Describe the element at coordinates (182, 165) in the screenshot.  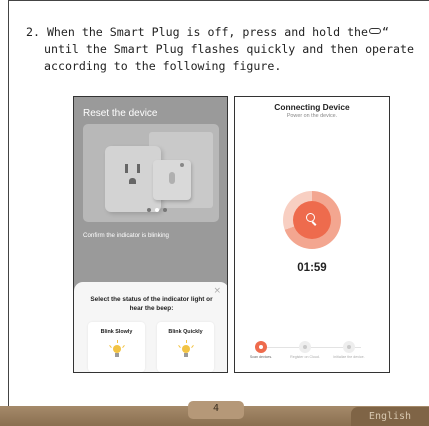
I see `indicator-light-icon` at that location.